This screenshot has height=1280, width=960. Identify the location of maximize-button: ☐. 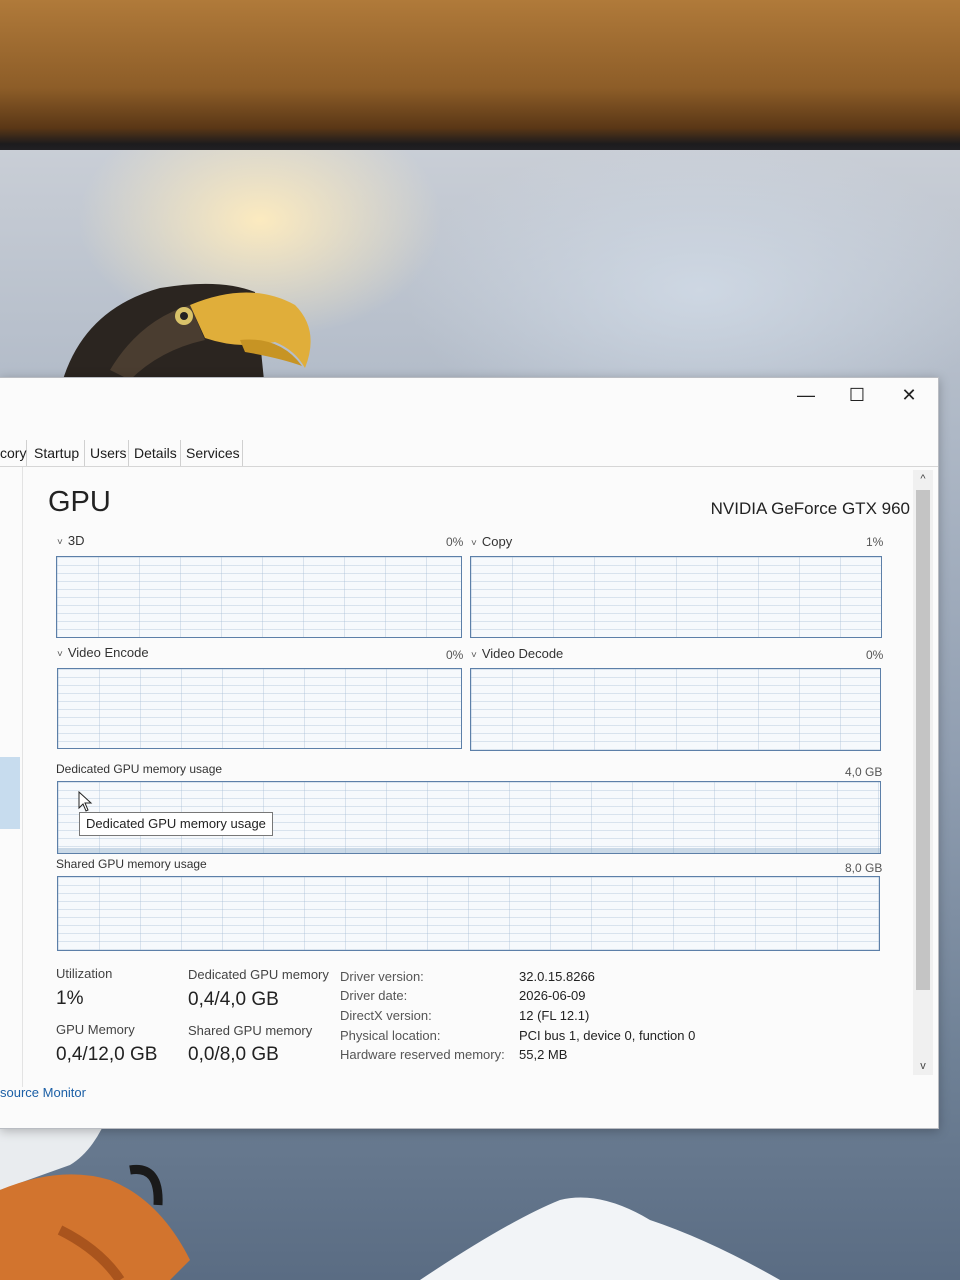
(857, 395).